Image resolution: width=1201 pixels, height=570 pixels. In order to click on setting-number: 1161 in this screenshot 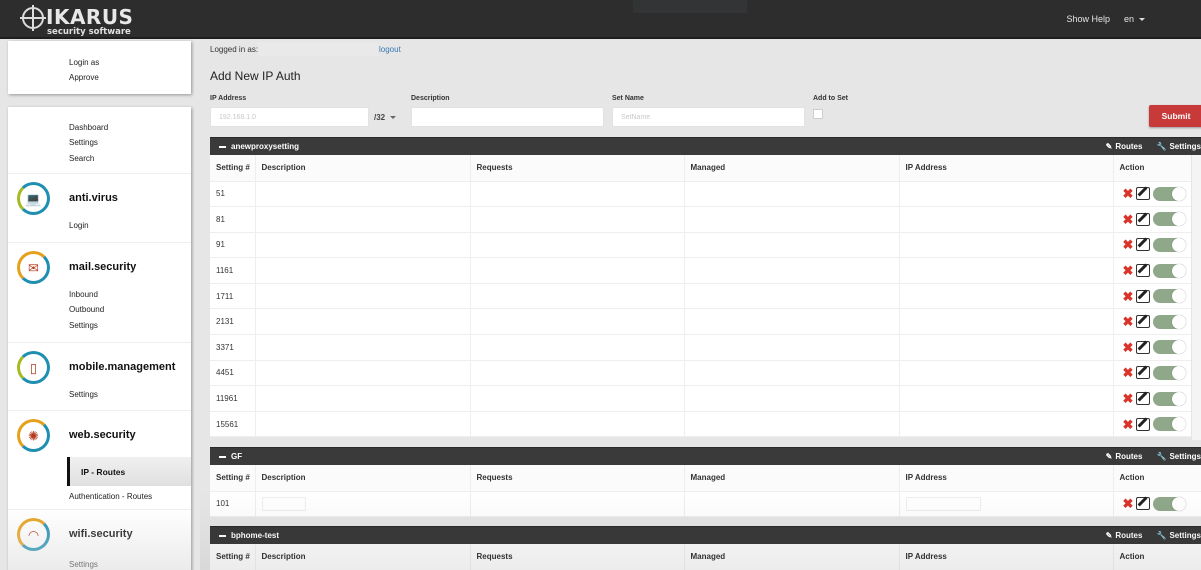, I will do `click(233, 270)`.